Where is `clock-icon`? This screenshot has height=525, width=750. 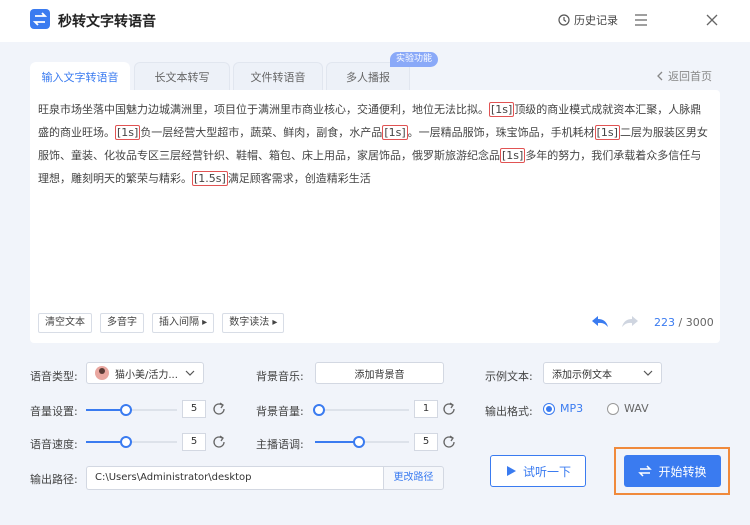 clock-icon is located at coordinates (564, 20).